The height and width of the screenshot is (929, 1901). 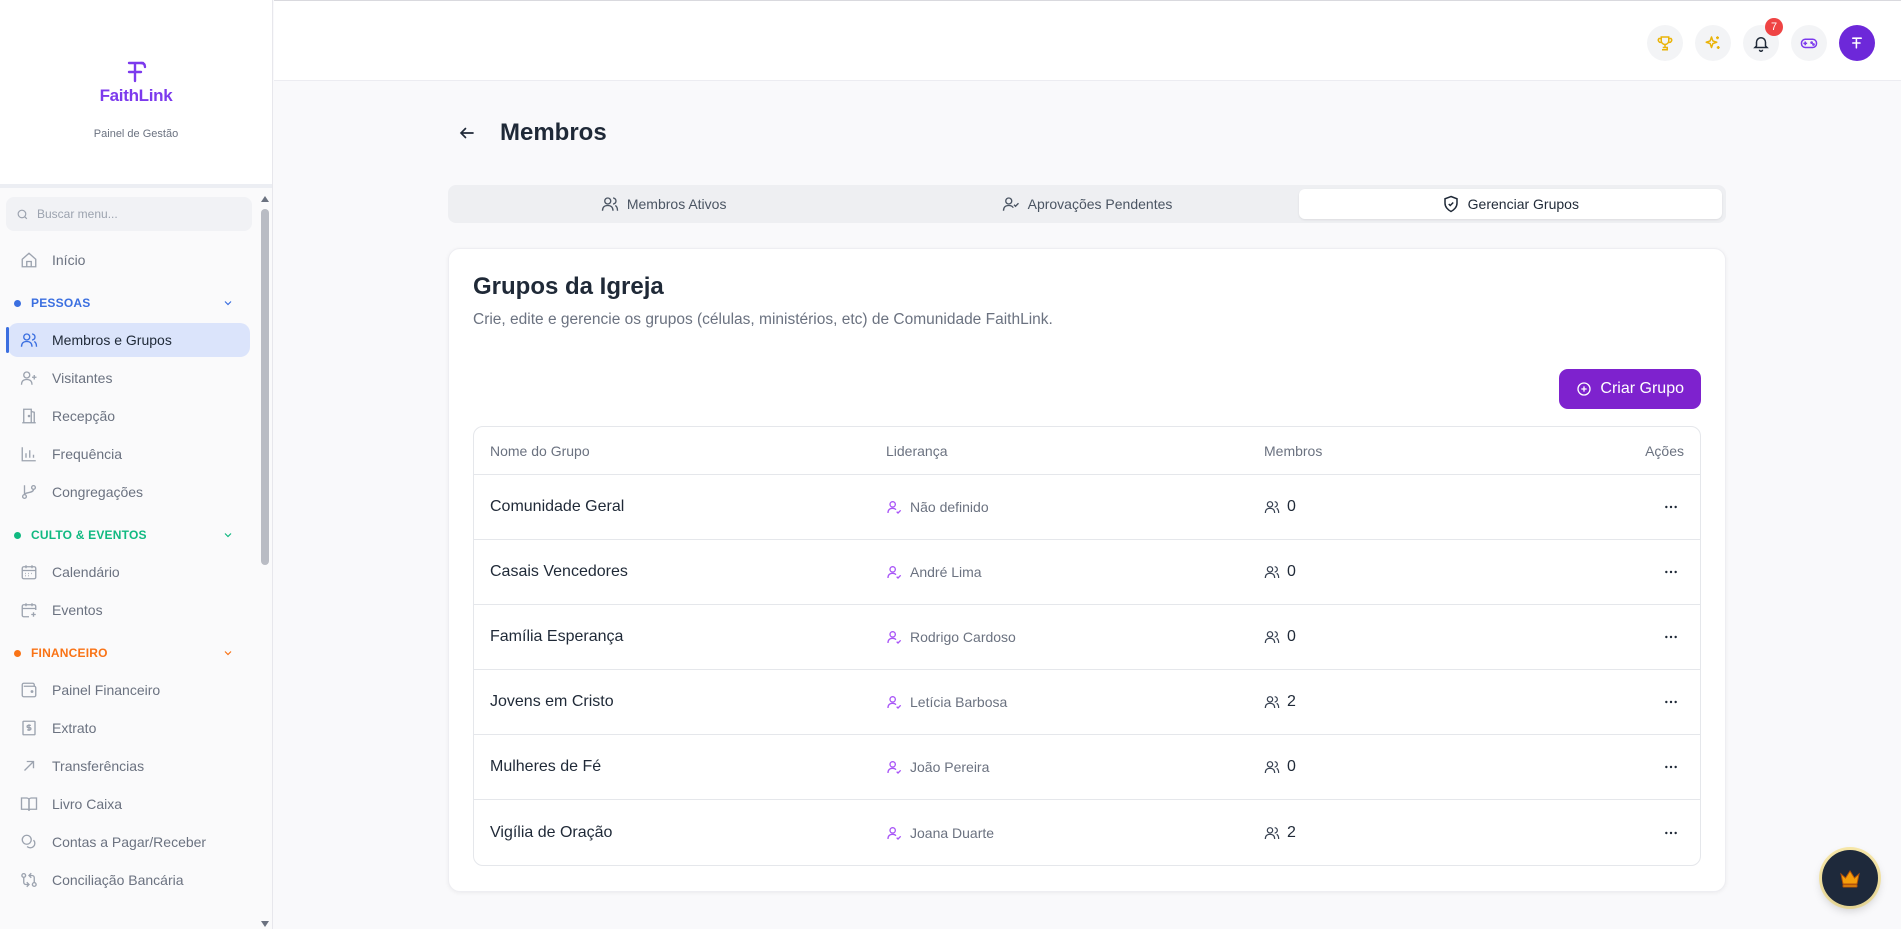 What do you see at coordinates (1087, 767) in the screenshot?
I see `table-row: Mulheres de Fé João Pereira 0` at bounding box center [1087, 767].